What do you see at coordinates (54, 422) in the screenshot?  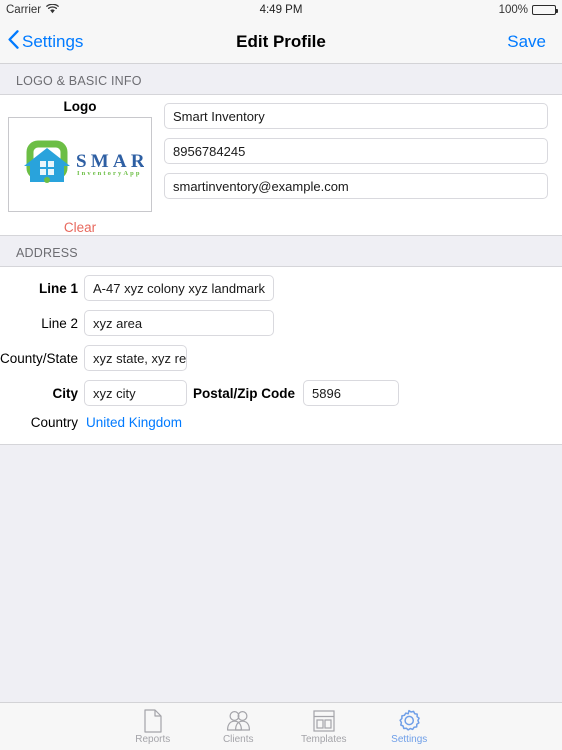 I see `country-label: Country` at bounding box center [54, 422].